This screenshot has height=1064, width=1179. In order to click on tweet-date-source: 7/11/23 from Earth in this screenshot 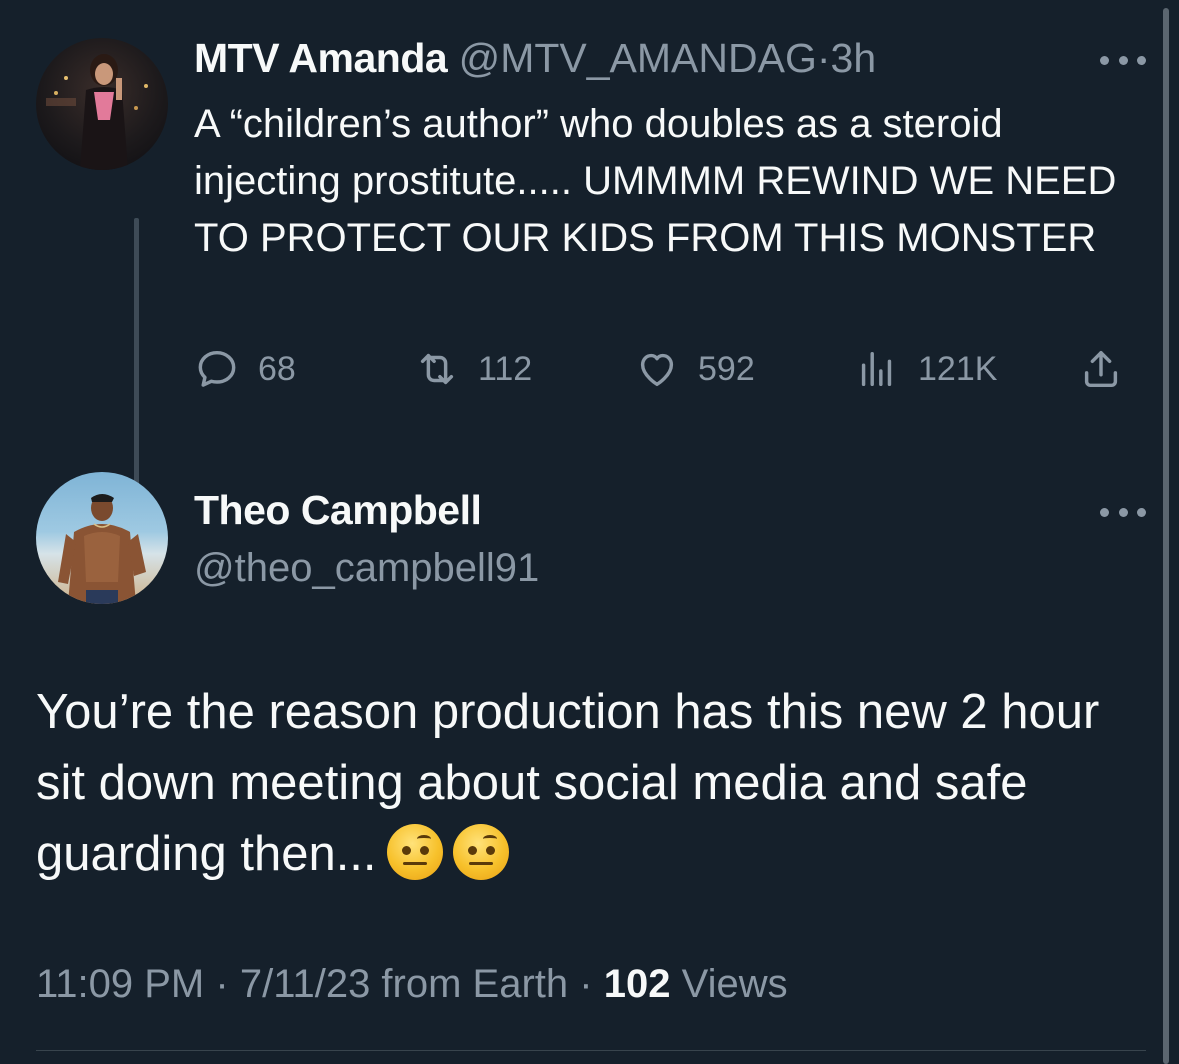, I will do `click(404, 984)`.